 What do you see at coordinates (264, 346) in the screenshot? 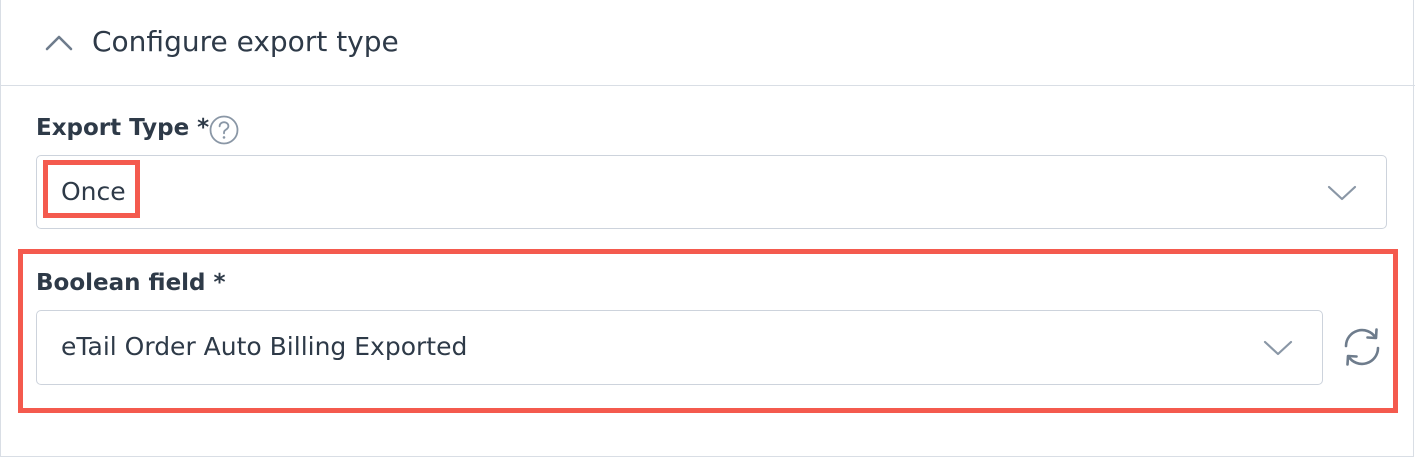
I see `boolean-field-value: eTail Order Auto Billing Exported` at bounding box center [264, 346].